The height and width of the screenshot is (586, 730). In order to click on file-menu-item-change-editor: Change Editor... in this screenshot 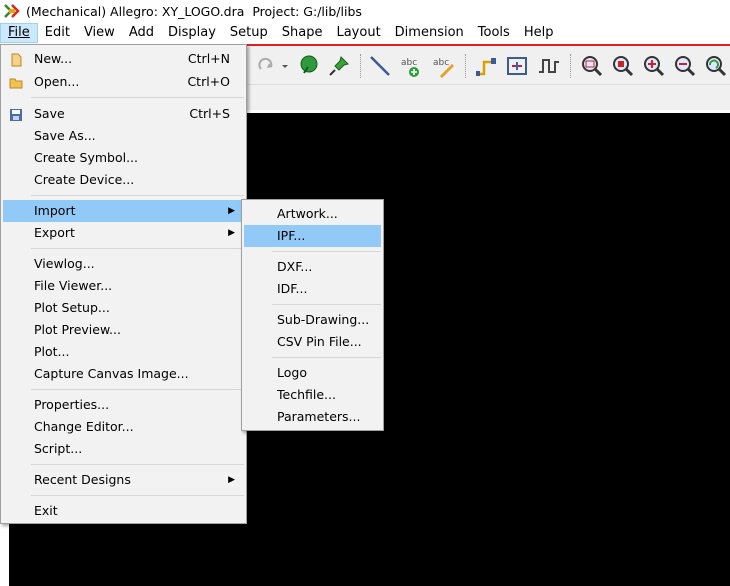, I will do `click(123, 427)`.